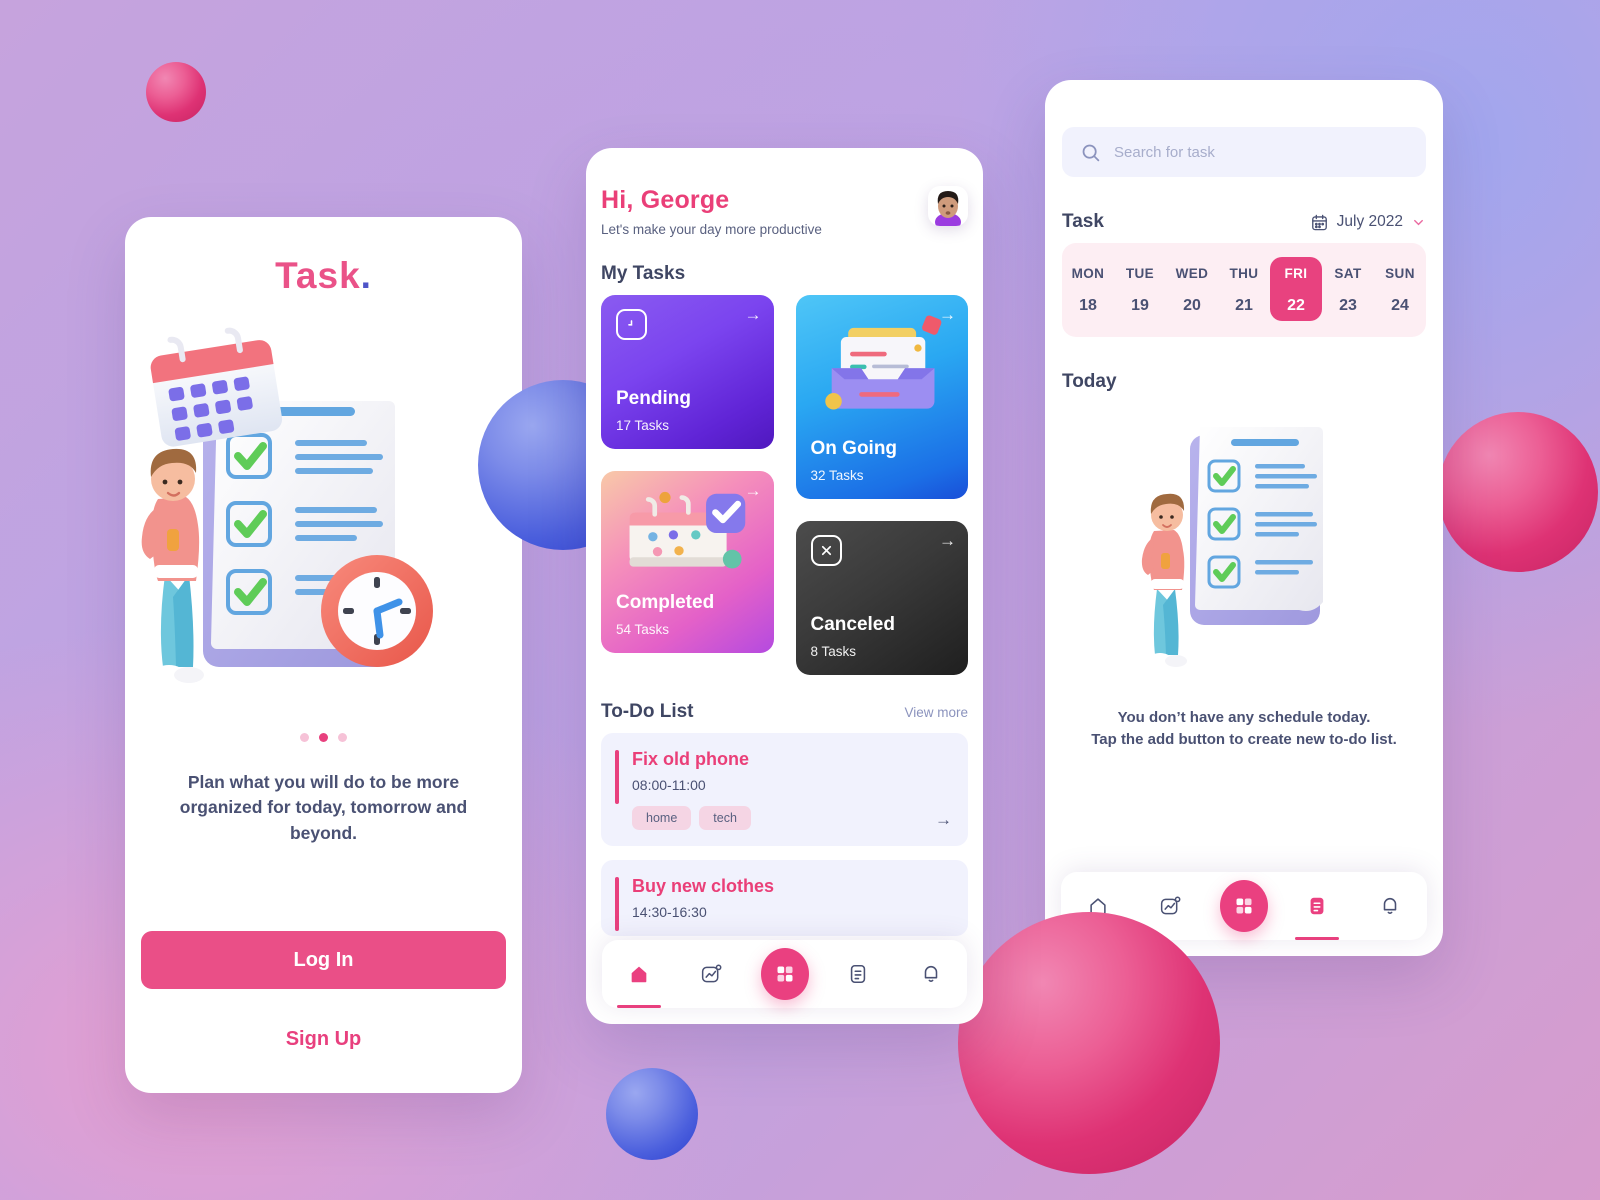 This screenshot has height=1200, width=1600. Describe the element at coordinates (1319, 222) in the screenshot. I see `calendar-icon` at that location.